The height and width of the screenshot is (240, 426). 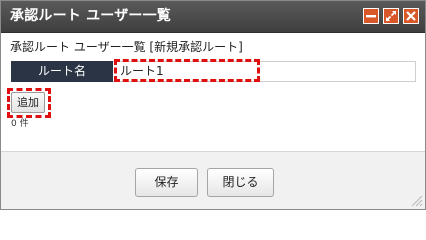 What do you see at coordinates (240, 182) in the screenshot?
I see `close-dialog-button: 閉じる` at bounding box center [240, 182].